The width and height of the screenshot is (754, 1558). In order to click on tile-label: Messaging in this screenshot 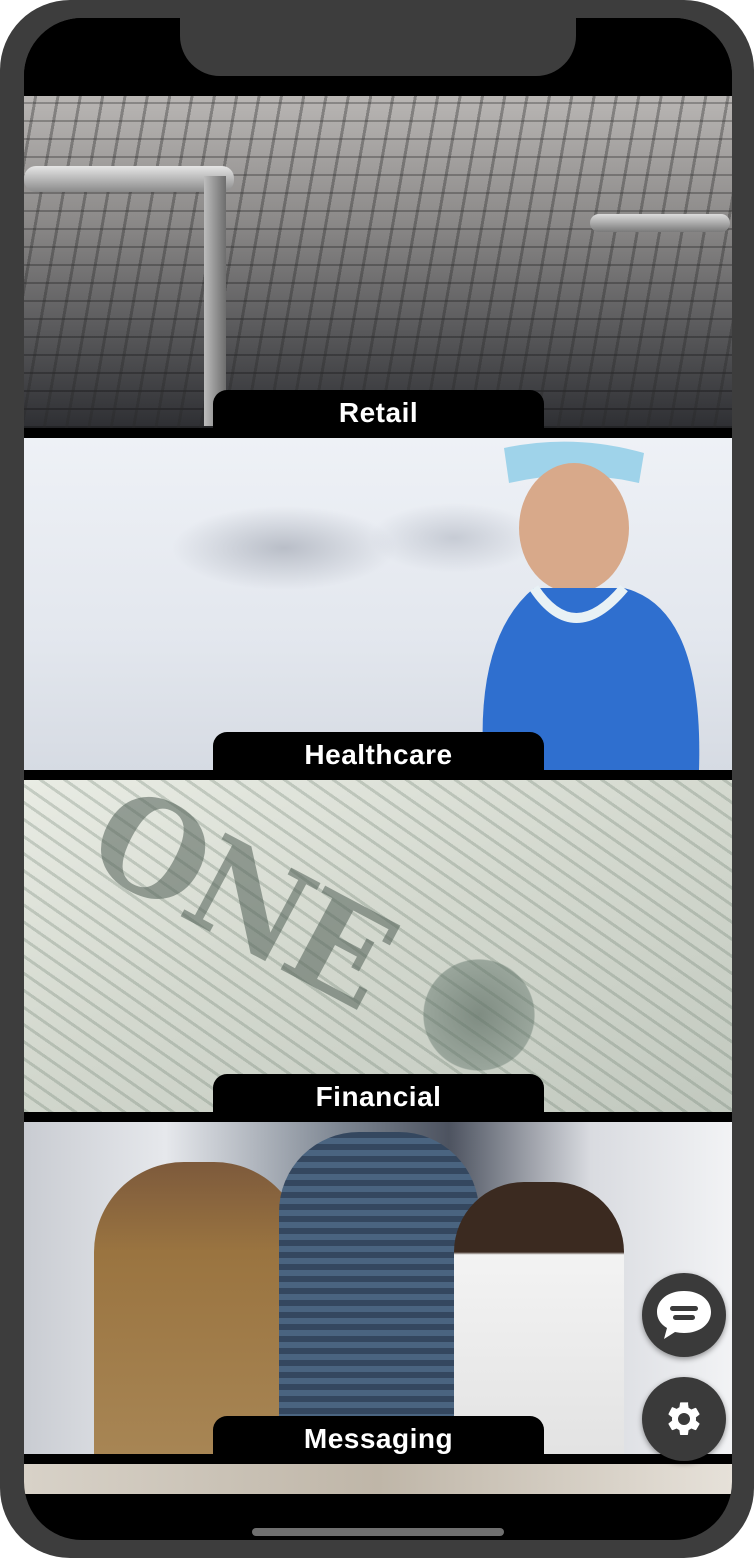, I will do `click(378, 1435)`.